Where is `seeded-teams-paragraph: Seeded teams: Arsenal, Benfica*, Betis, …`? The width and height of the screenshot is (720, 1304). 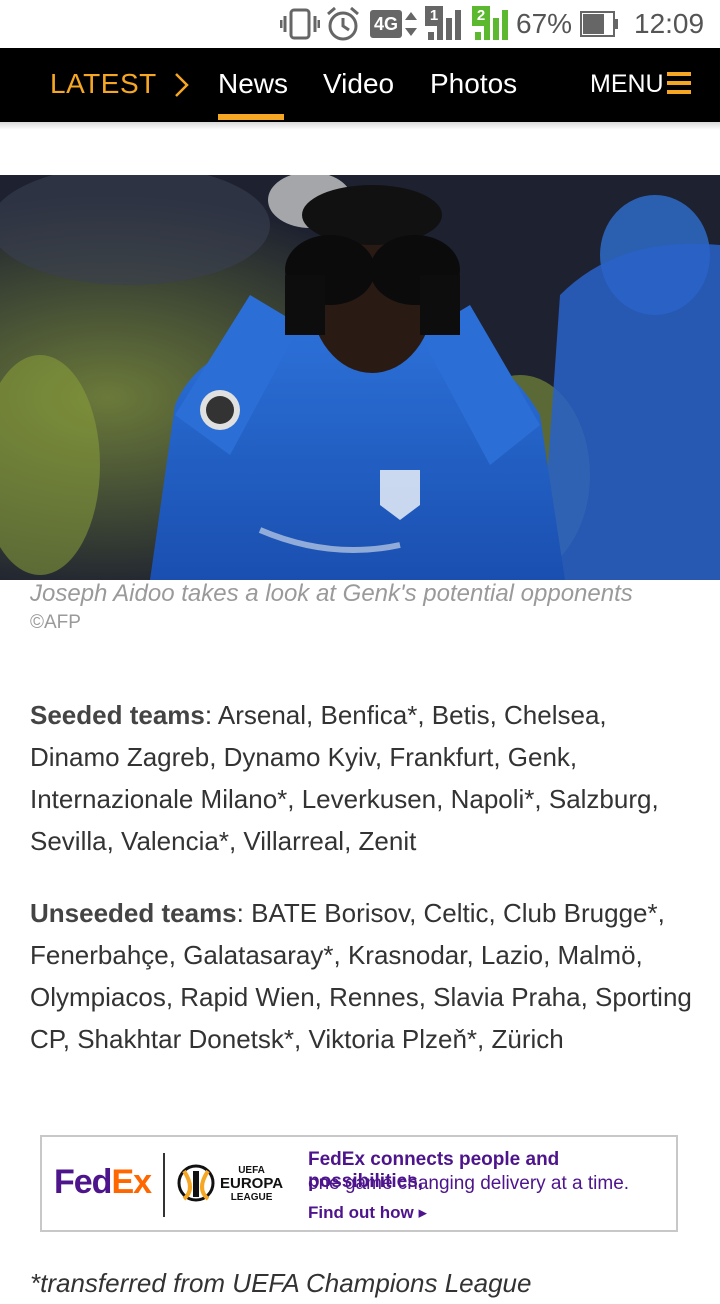
seeded-teams-paragraph: Seeded teams: Arsenal, Benfica*, Betis, … is located at coordinates (364, 778).